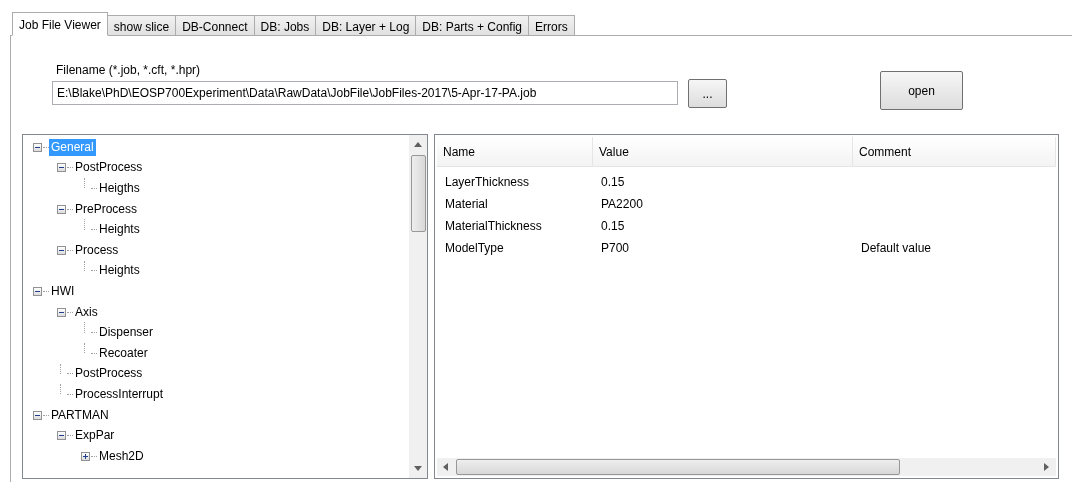 This screenshot has width=1072, height=482. Describe the element at coordinates (119, 394) in the screenshot. I see `tree-item: ProcessInterrupt` at that location.